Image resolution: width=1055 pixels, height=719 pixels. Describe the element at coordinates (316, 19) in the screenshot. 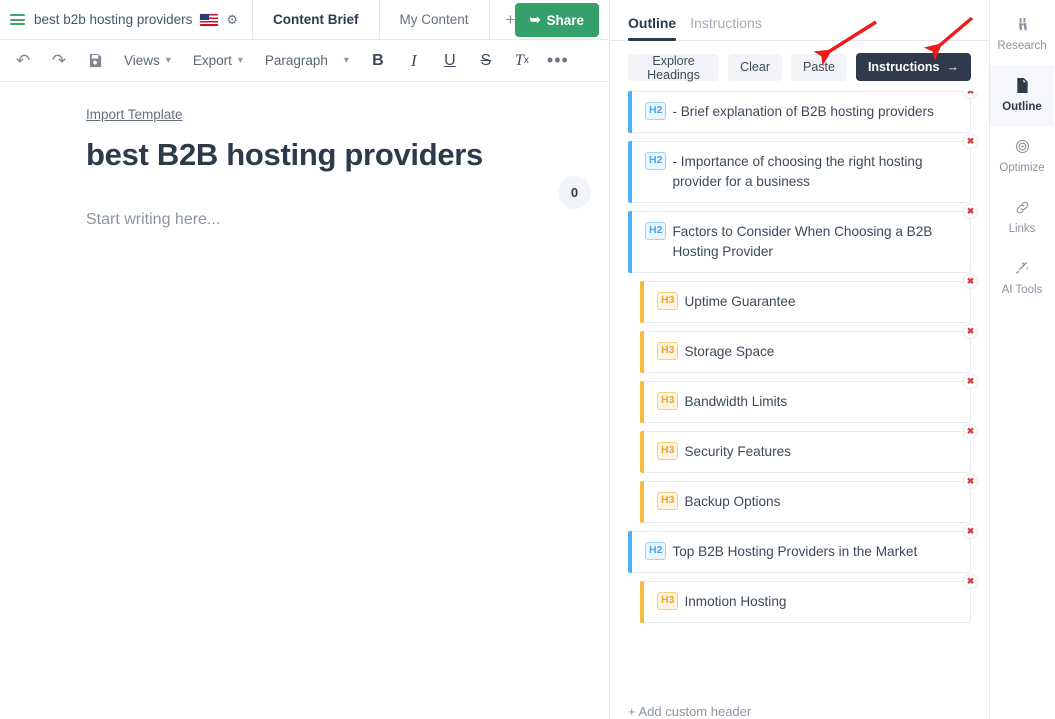

I see `tab-content-brief: Content Brief` at that location.